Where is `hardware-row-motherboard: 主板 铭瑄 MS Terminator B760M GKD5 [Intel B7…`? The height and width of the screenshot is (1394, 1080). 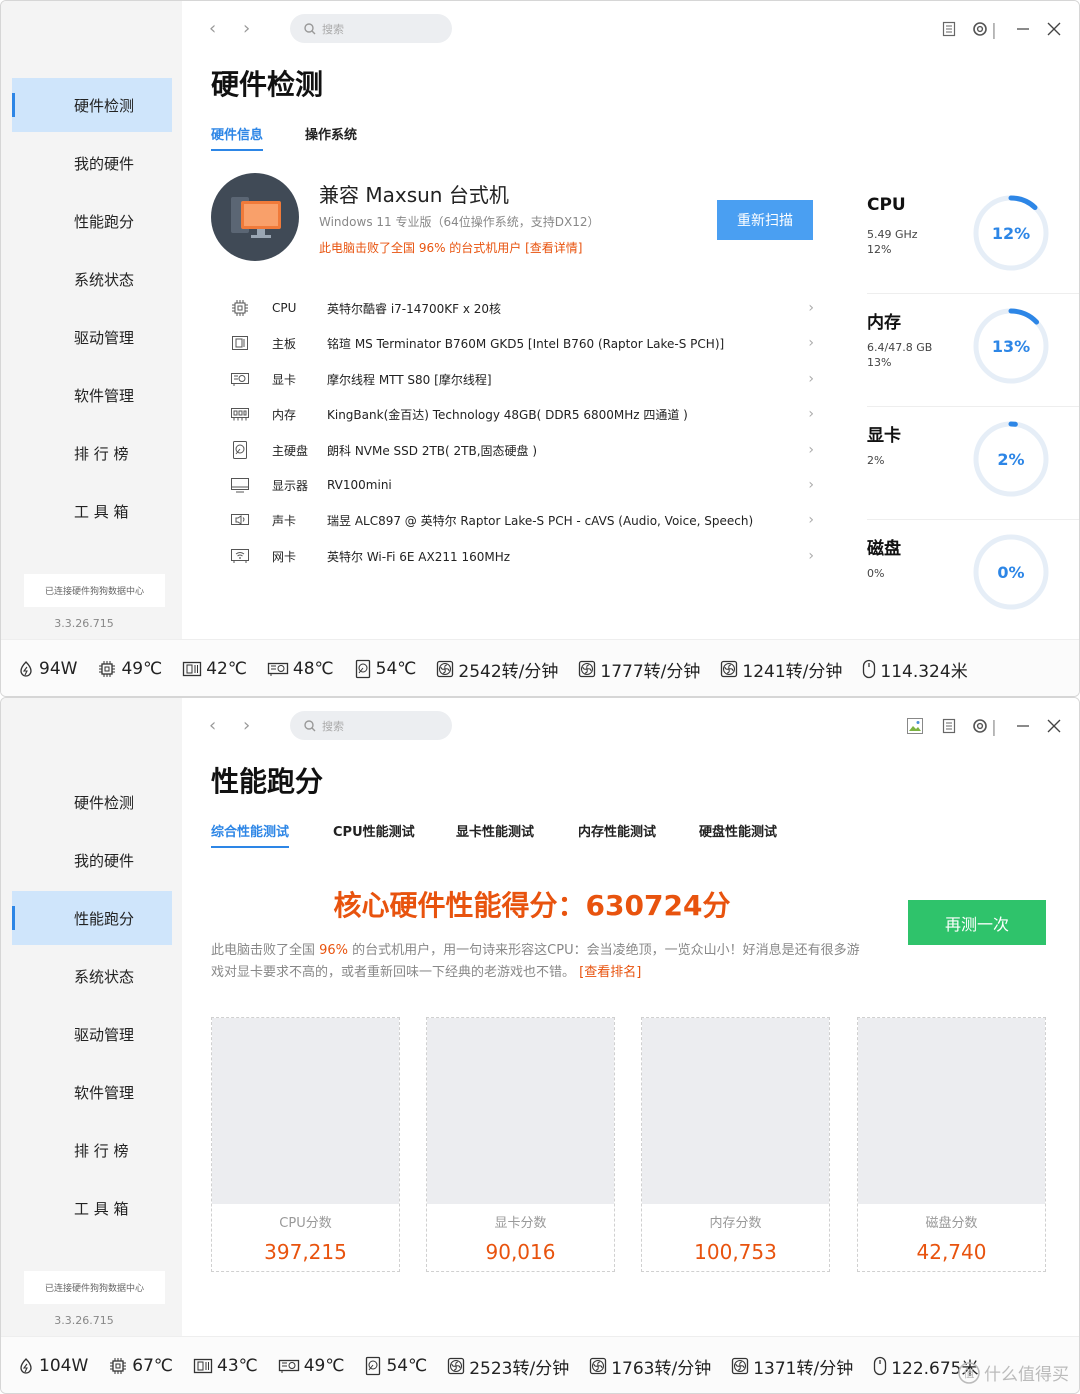 hardware-row-motherboard: 主板 铭瑄 MS Terminator B760M GKD5 [Intel B7… is located at coordinates (521, 343).